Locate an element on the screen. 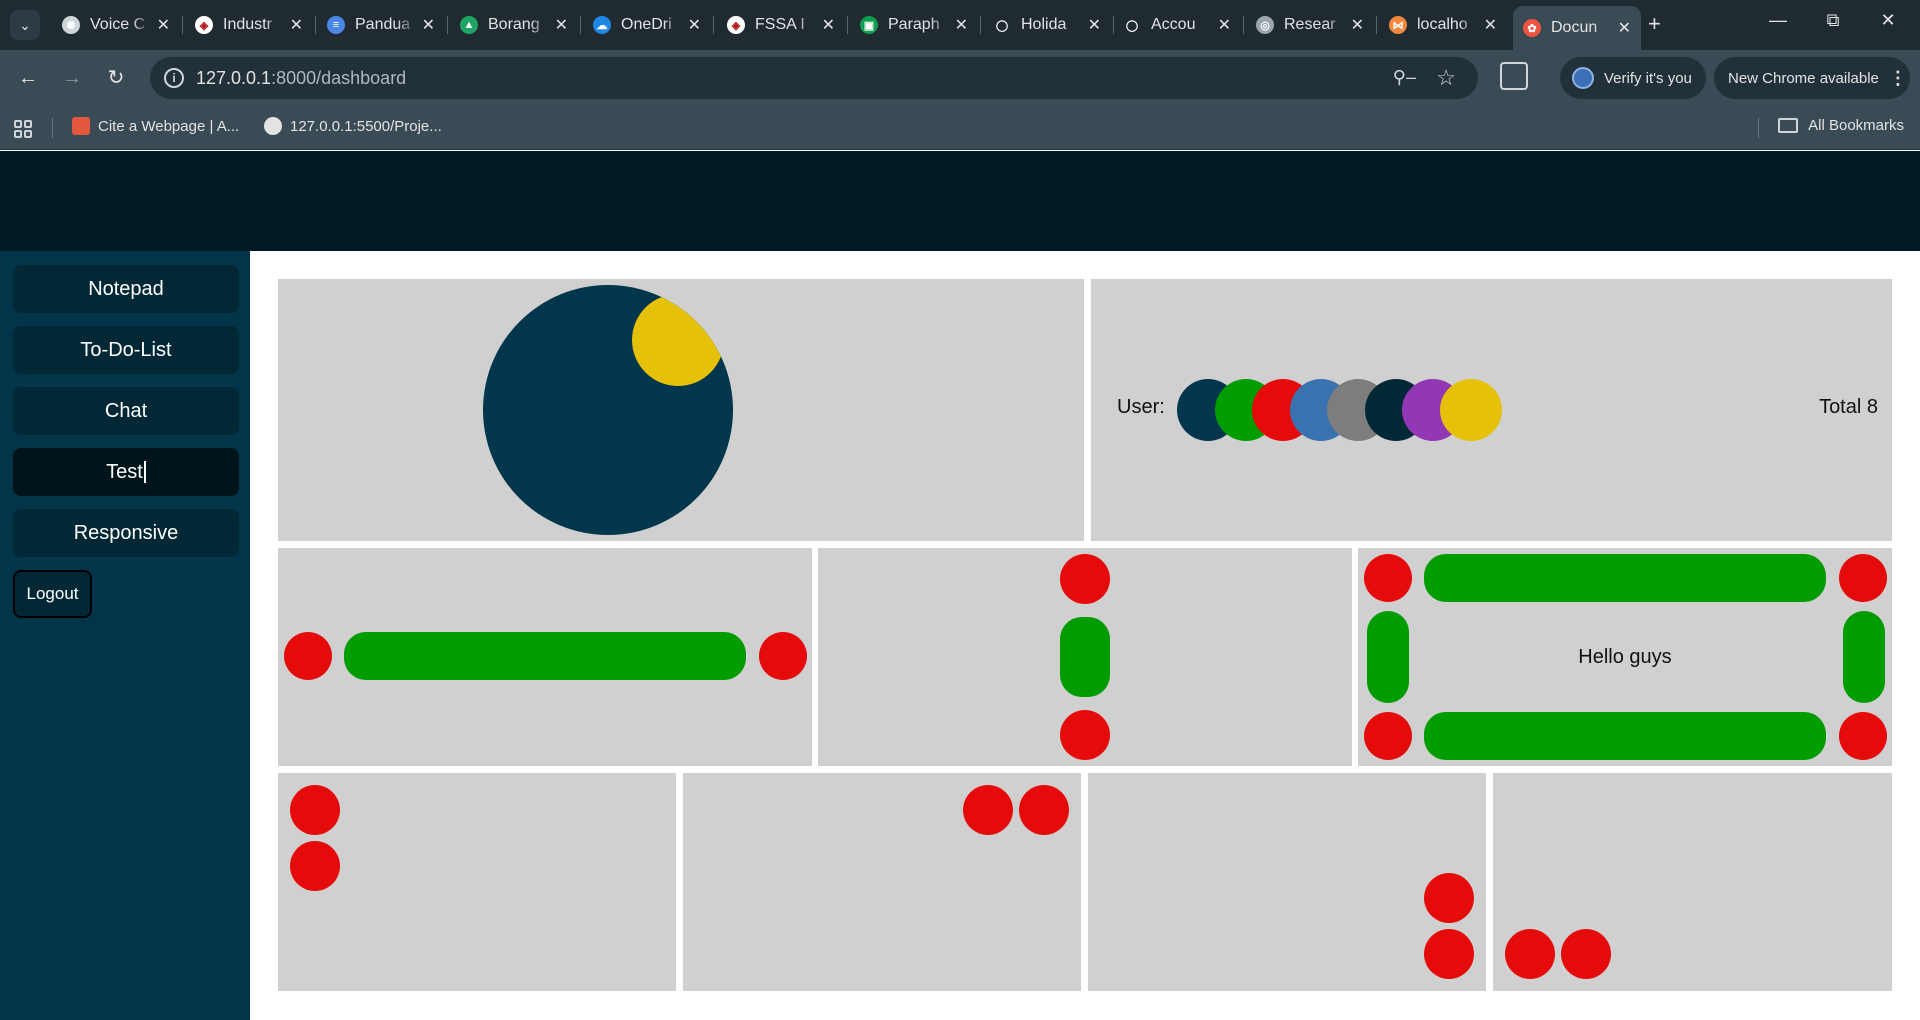 This screenshot has width=1920, height=1020. site-info-icon: i is located at coordinates (174, 78).